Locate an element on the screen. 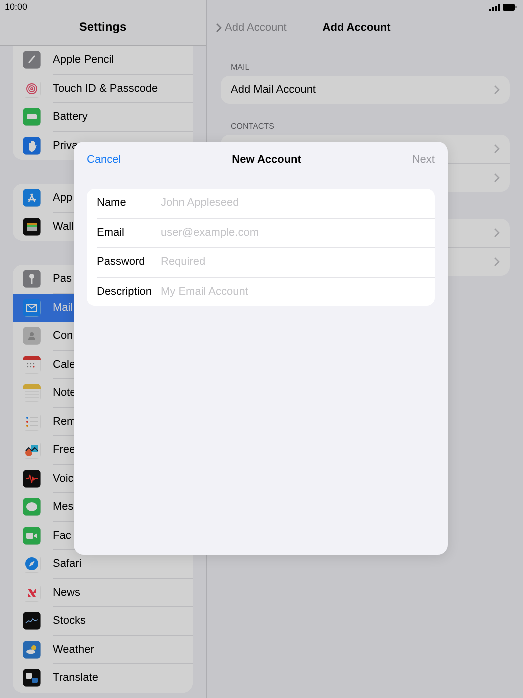 The image size is (523, 698). status-time: 10:00 is located at coordinates (16, 7).